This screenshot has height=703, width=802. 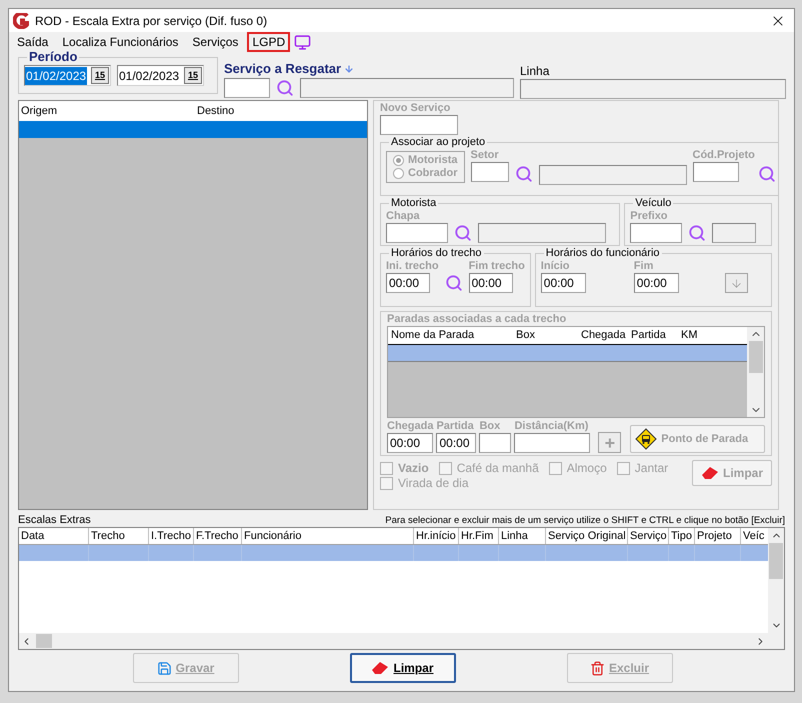 I want to click on column-header: Linha, so click(x=522, y=536).